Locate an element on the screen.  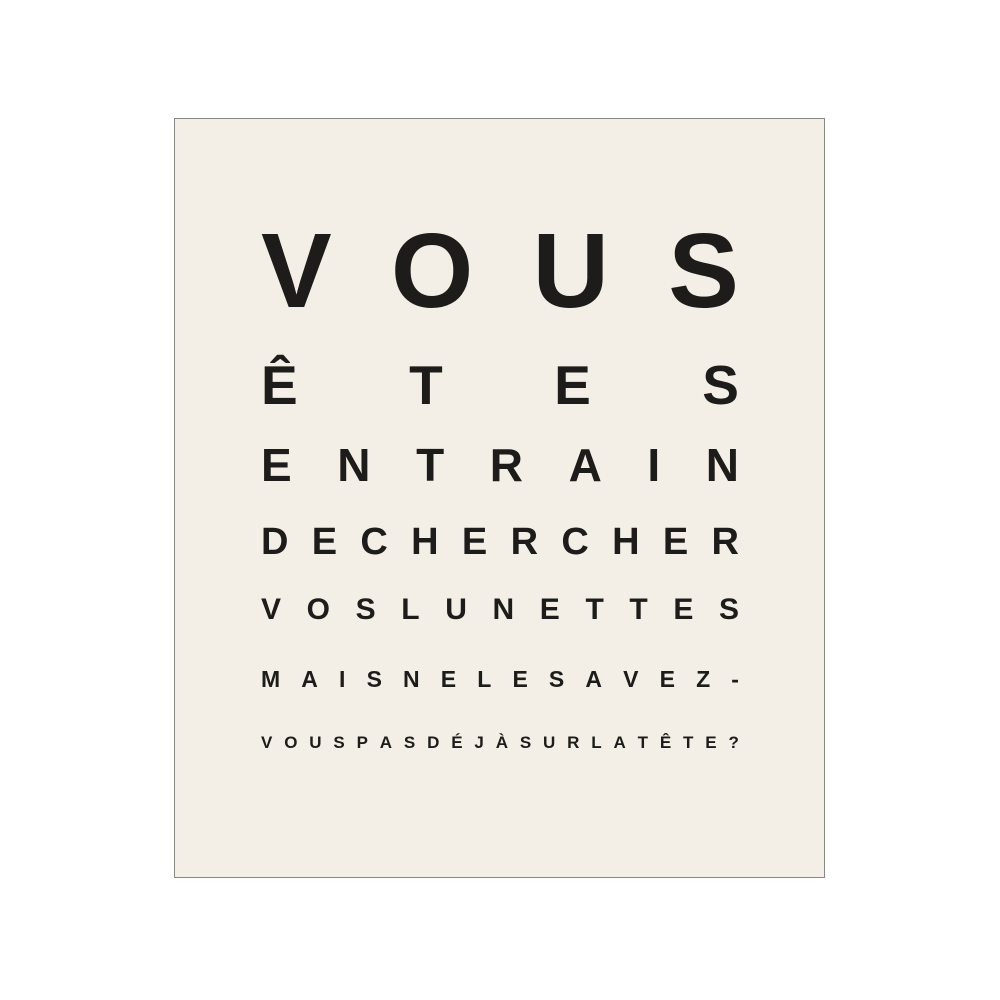
chart-line-1: VOUS is located at coordinates (500, 271).